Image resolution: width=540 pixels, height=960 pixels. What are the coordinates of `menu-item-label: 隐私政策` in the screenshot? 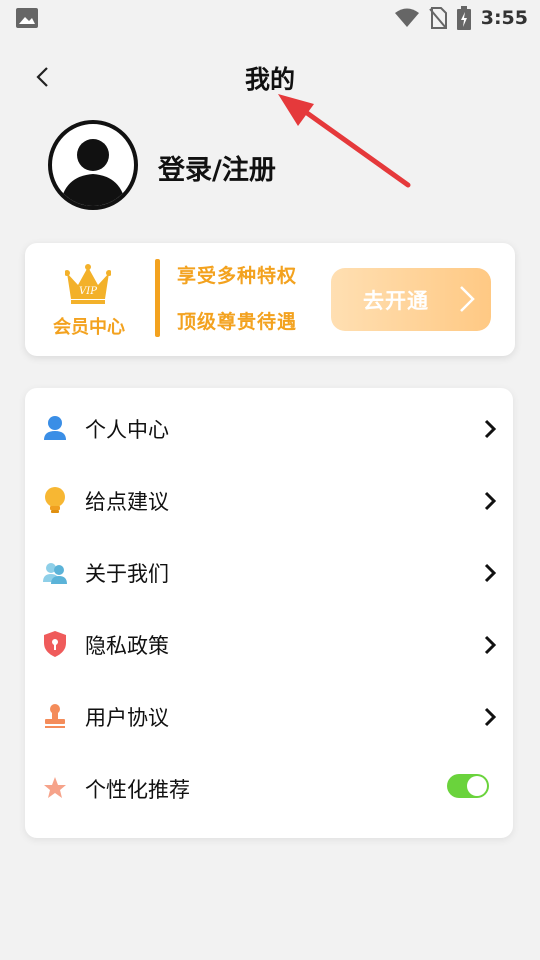 It's located at (127, 646).